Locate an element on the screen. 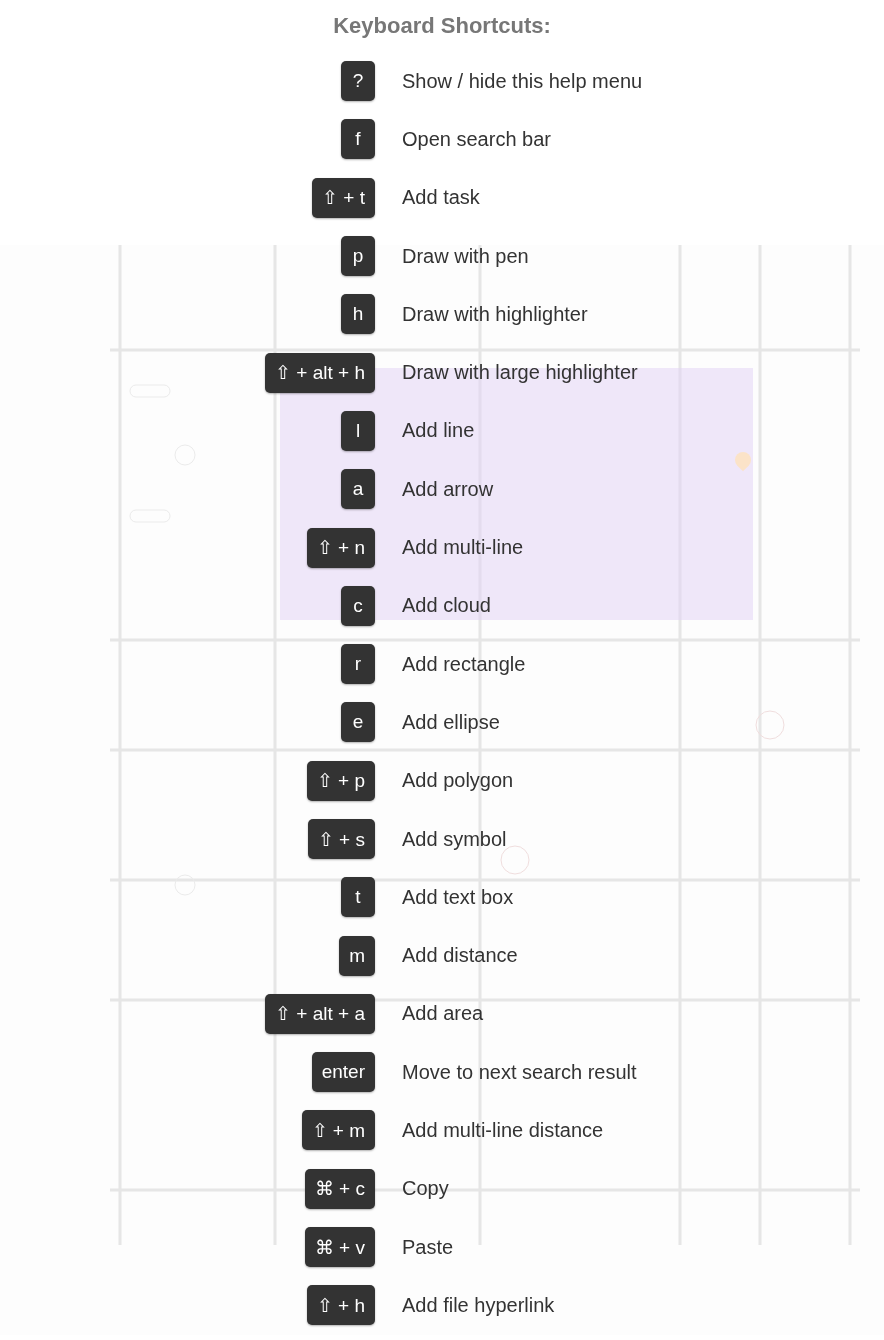  key-cap: ⇧ + alt + a is located at coordinates (320, 1013).